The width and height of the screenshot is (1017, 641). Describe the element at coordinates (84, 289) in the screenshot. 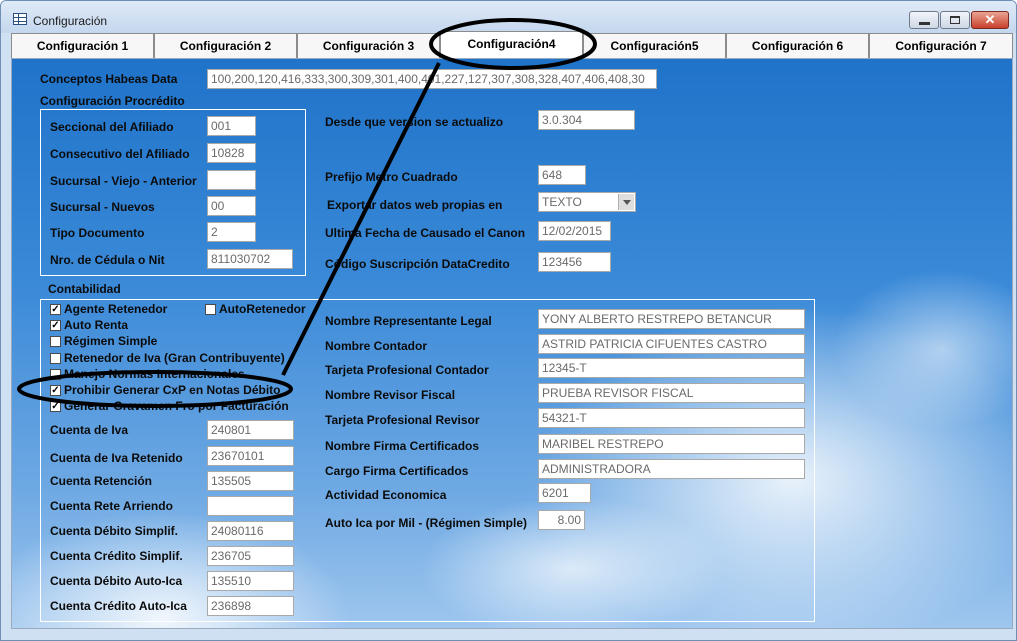

I see `contabilidad-heading: Contabilidad` at that location.